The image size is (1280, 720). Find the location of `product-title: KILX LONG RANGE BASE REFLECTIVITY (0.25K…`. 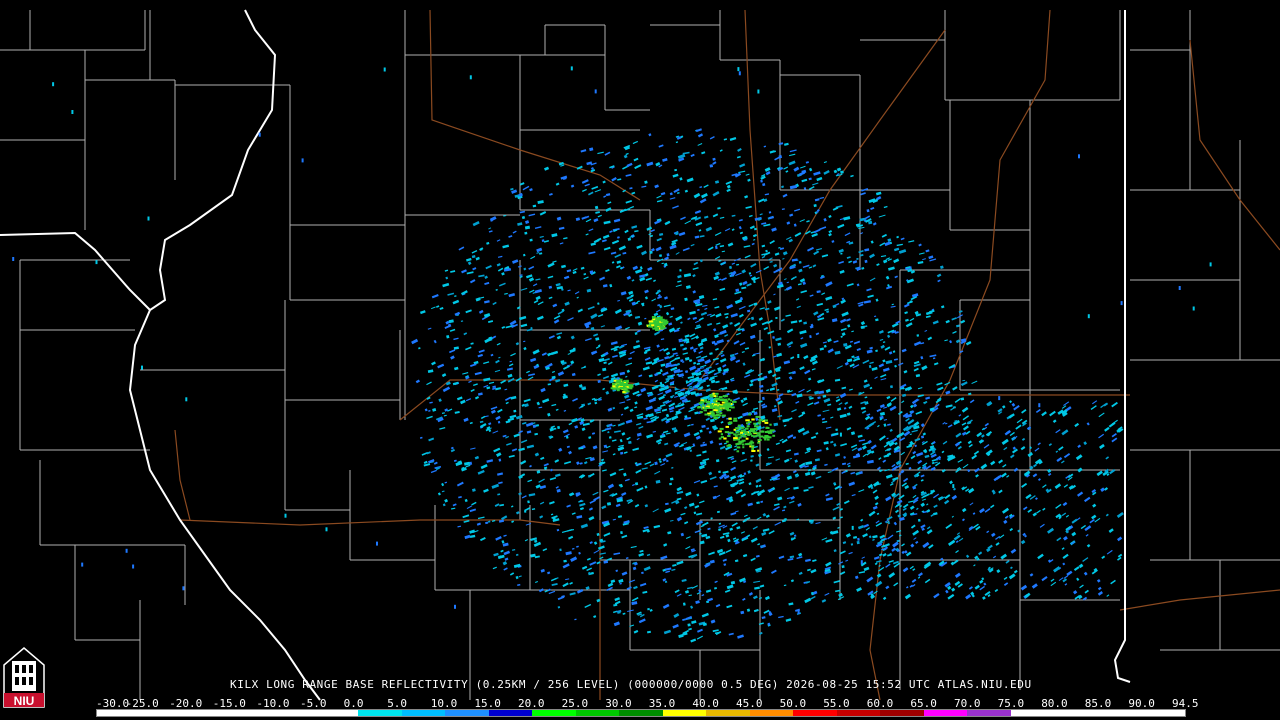

product-title: KILX LONG RANGE BASE REFLECTIVITY (0.25K… is located at coordinates (631, 684).